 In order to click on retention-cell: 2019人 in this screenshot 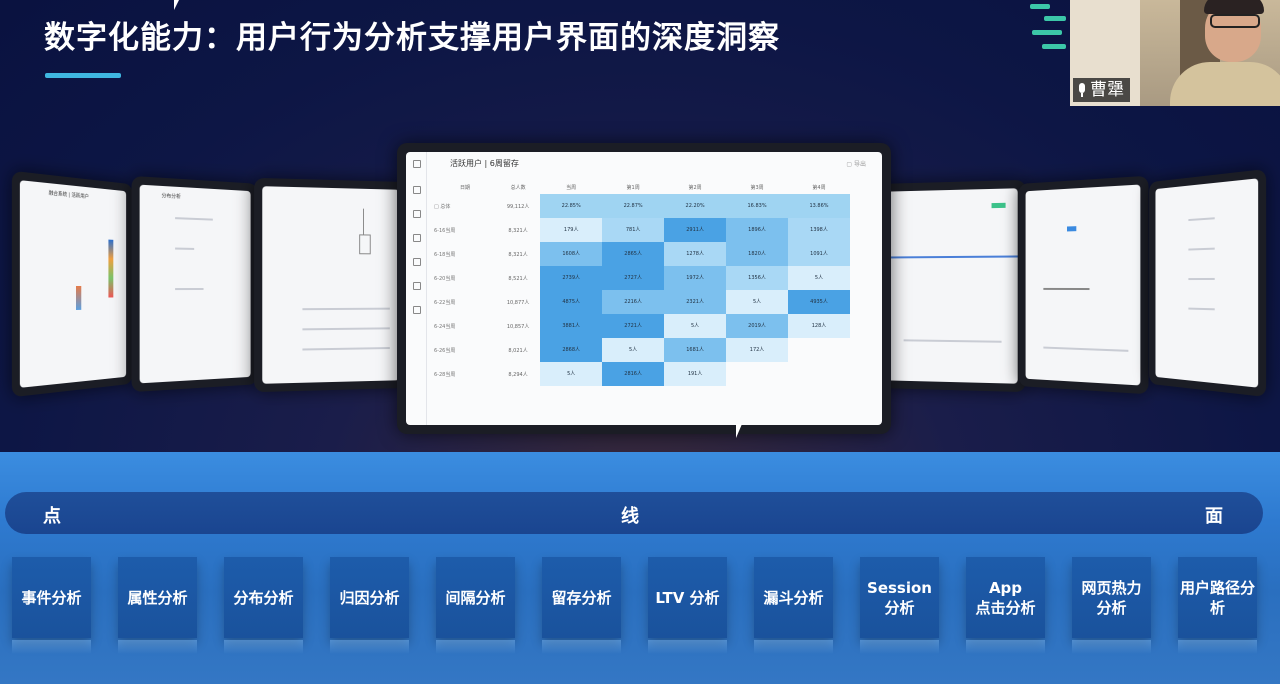, I will do `click(757, 326)`.